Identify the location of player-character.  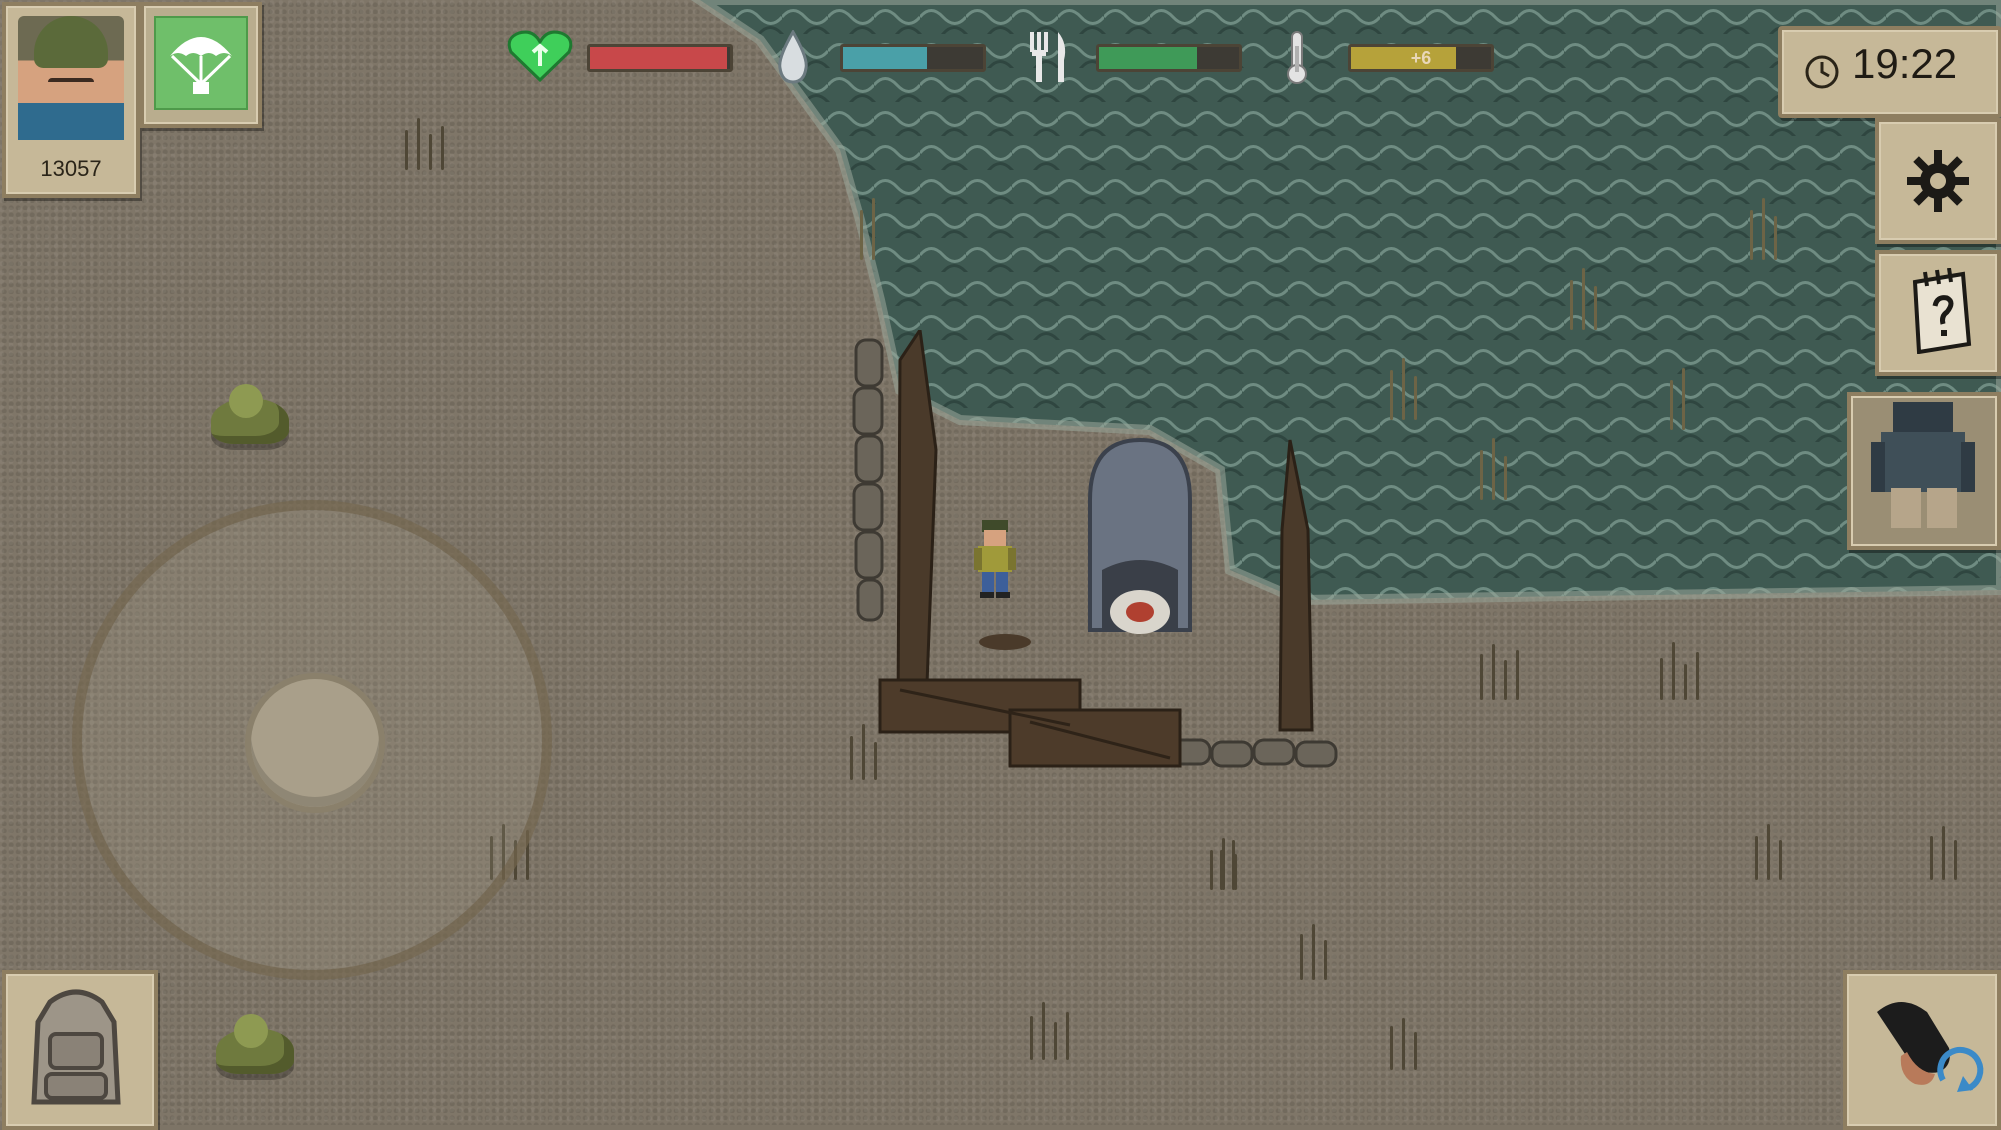
(995, 559).